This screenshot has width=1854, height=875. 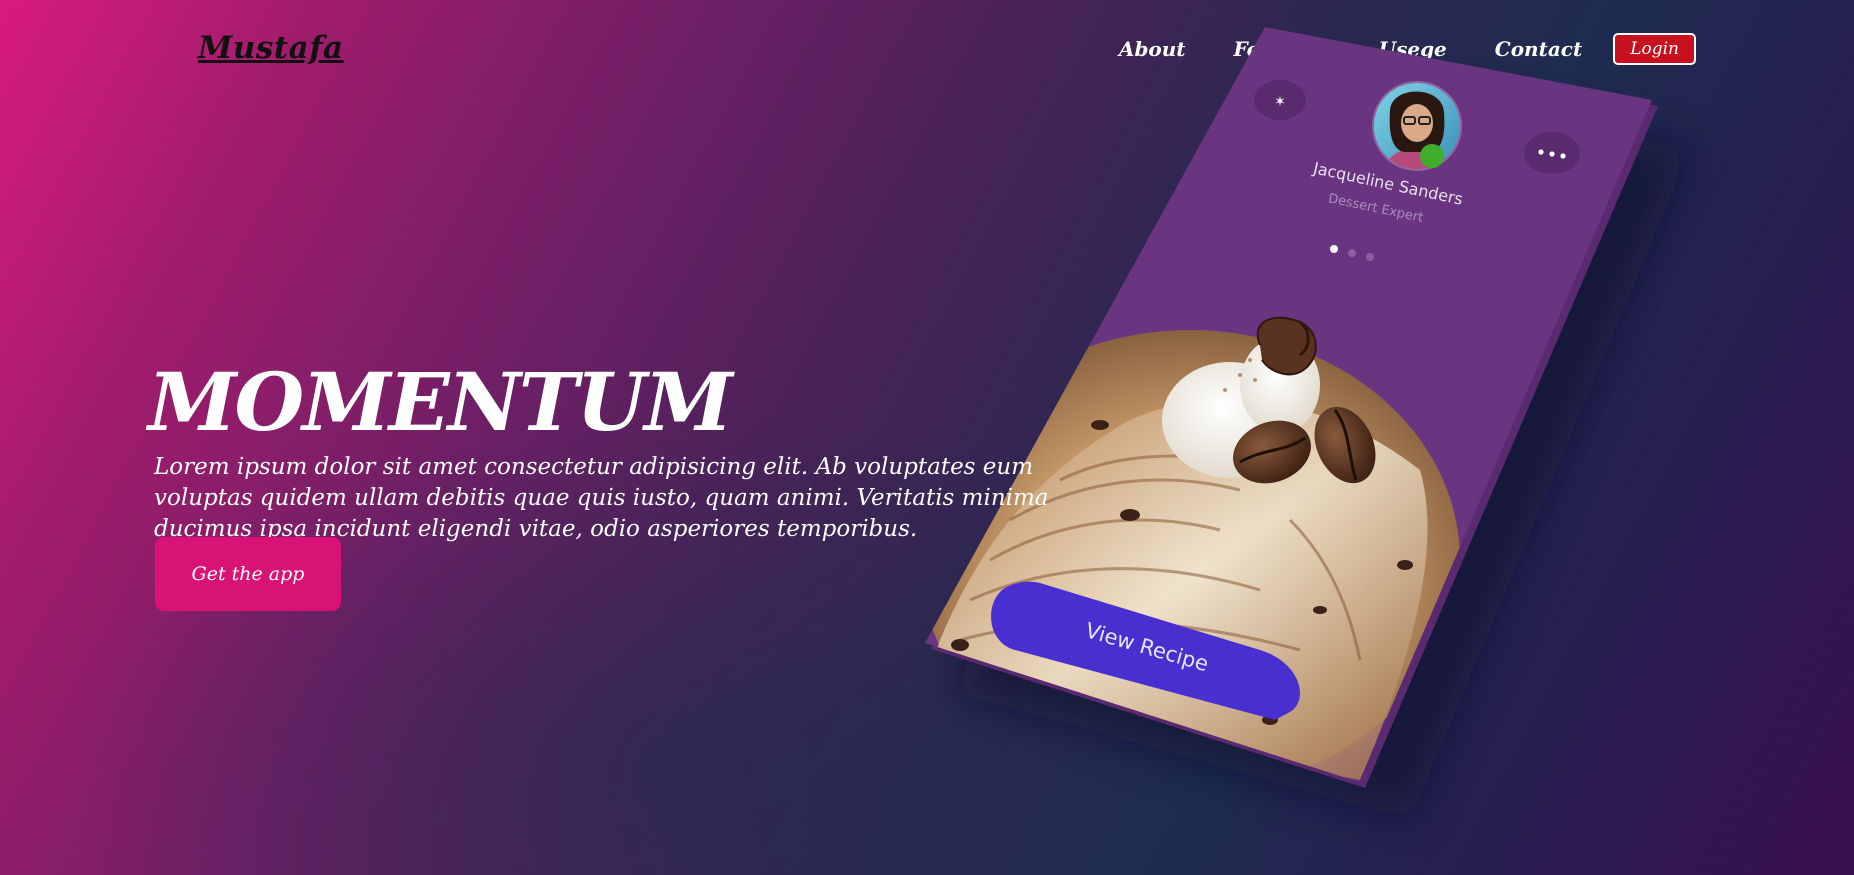 I want to click on view-recipe-button: View Recipe, so click(x=1145, y=650).